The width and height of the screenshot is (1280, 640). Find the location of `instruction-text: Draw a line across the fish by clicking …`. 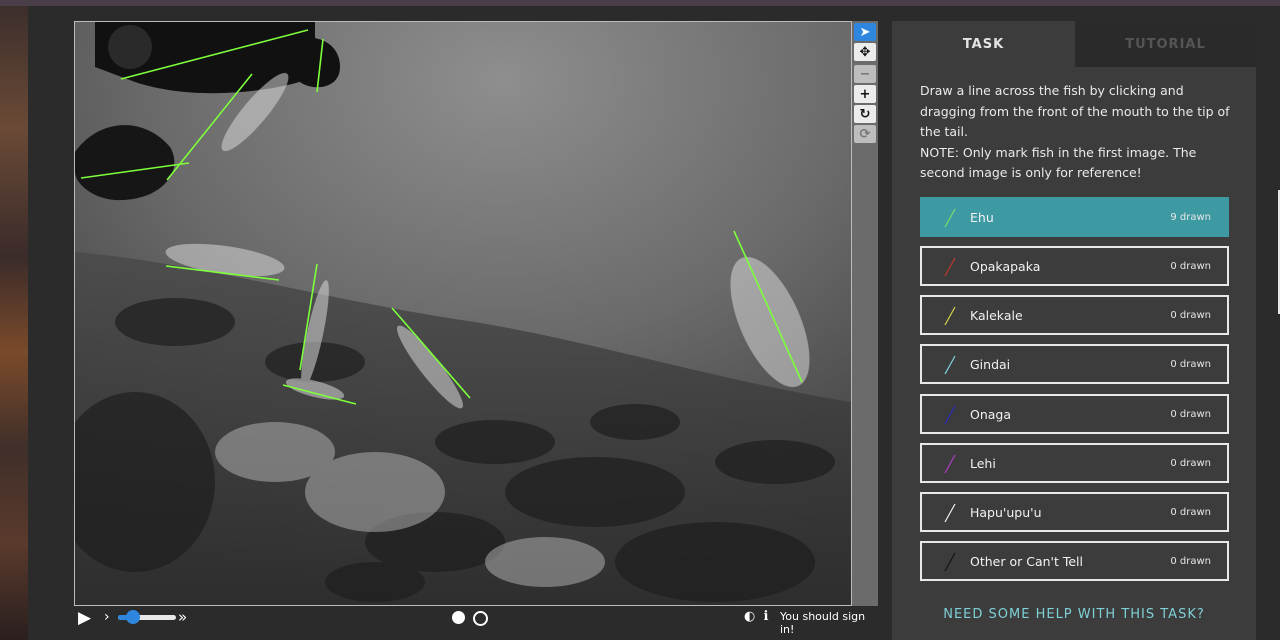

instruction-text: Draw a line across the fish by clicking … is located at coordinates (1075, 111).